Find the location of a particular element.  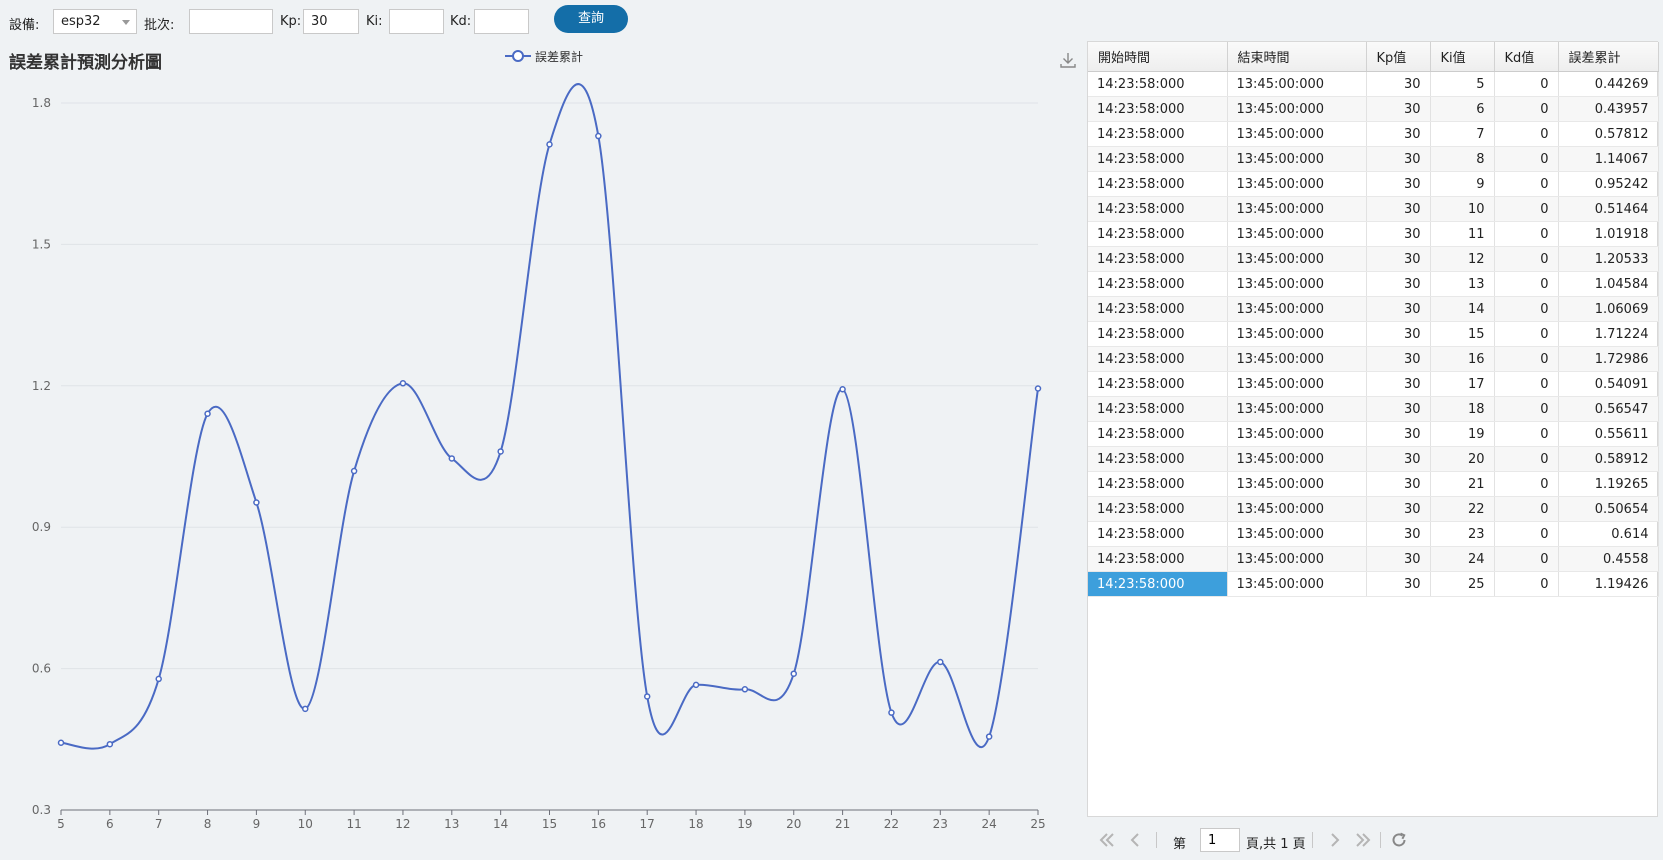

cell-ki: 20 is located at coordinates (1462, 459).